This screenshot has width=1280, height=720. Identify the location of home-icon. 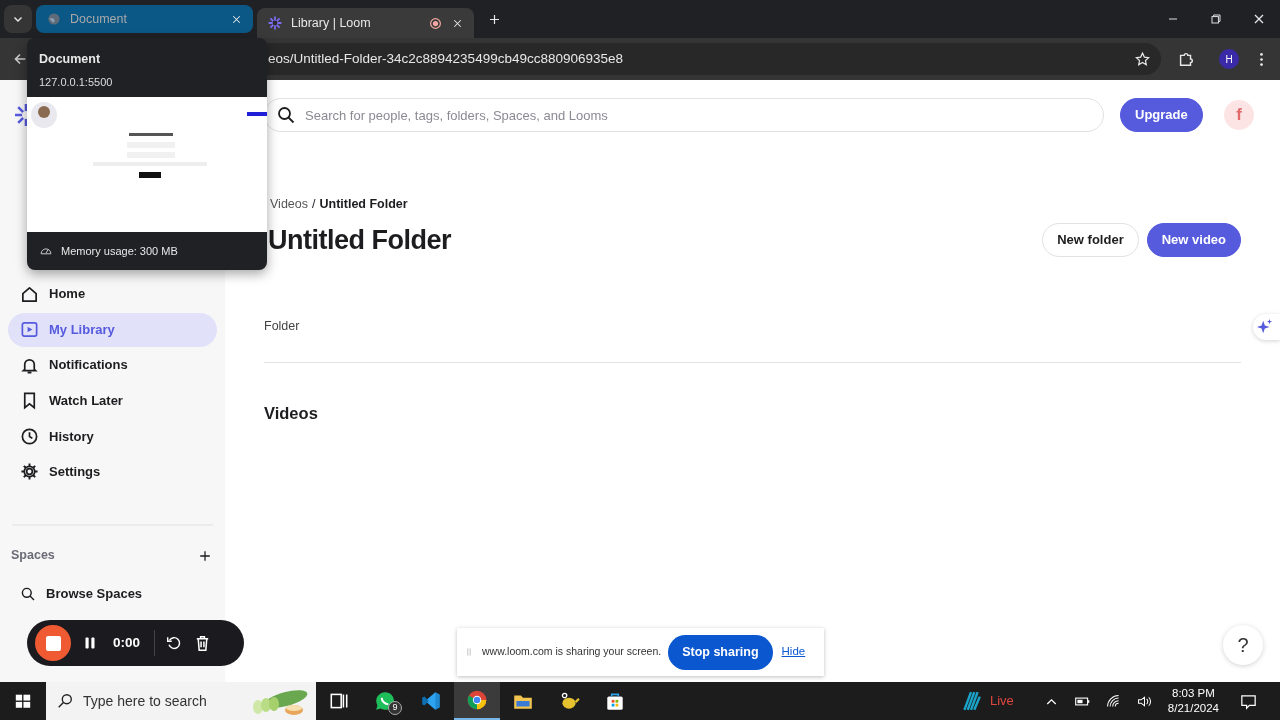
(29, 294).